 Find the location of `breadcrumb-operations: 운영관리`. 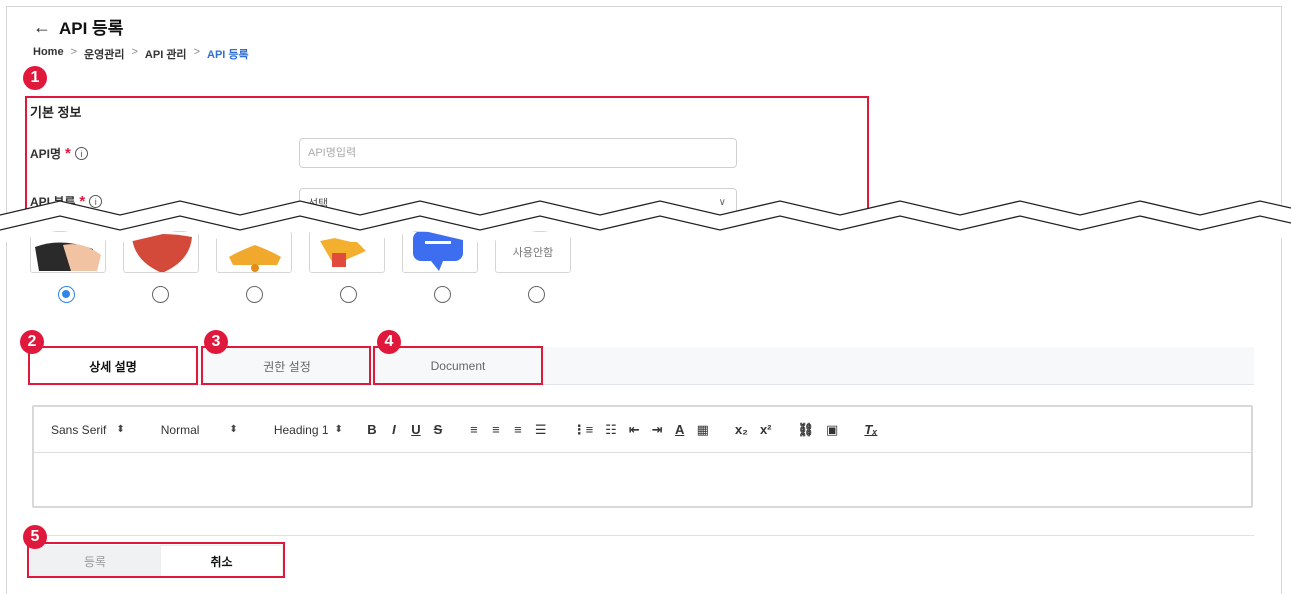

breadcrumb-operations: 운영관리 is located at coordinates (104, 54).